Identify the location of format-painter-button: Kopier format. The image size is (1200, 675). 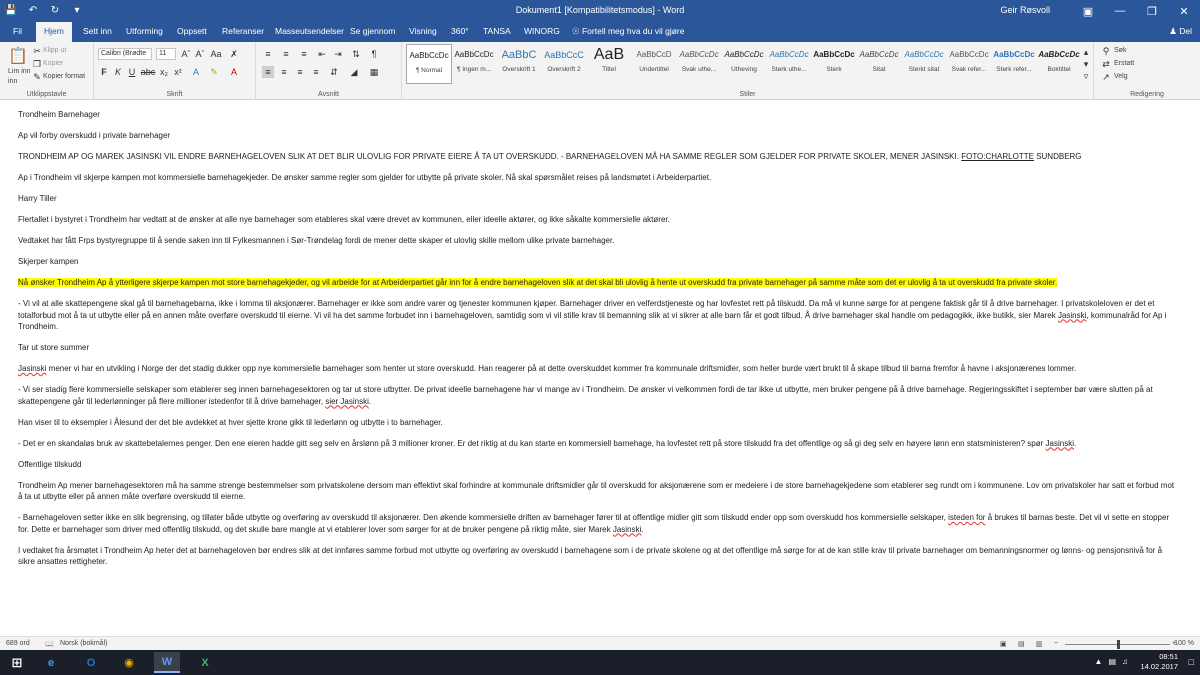
(64, 76).